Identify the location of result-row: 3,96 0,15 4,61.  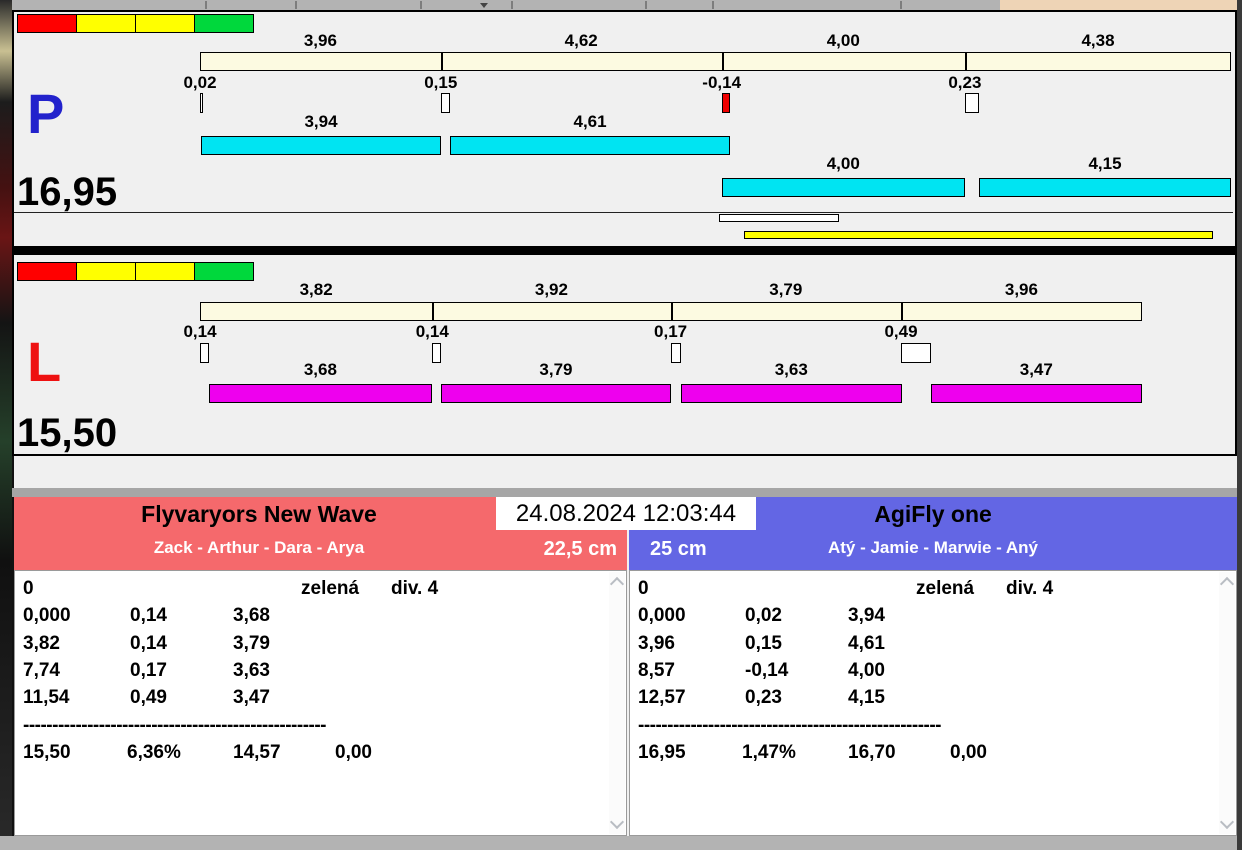
(933, 643).